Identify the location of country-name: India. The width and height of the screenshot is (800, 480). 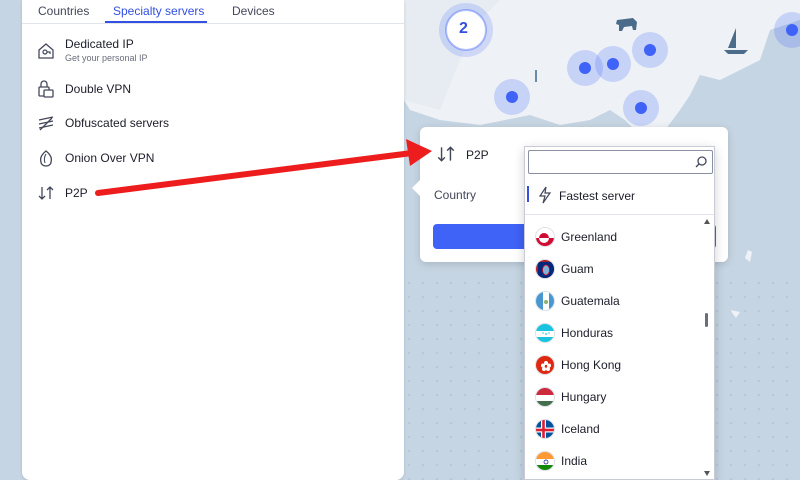
(574, 461).